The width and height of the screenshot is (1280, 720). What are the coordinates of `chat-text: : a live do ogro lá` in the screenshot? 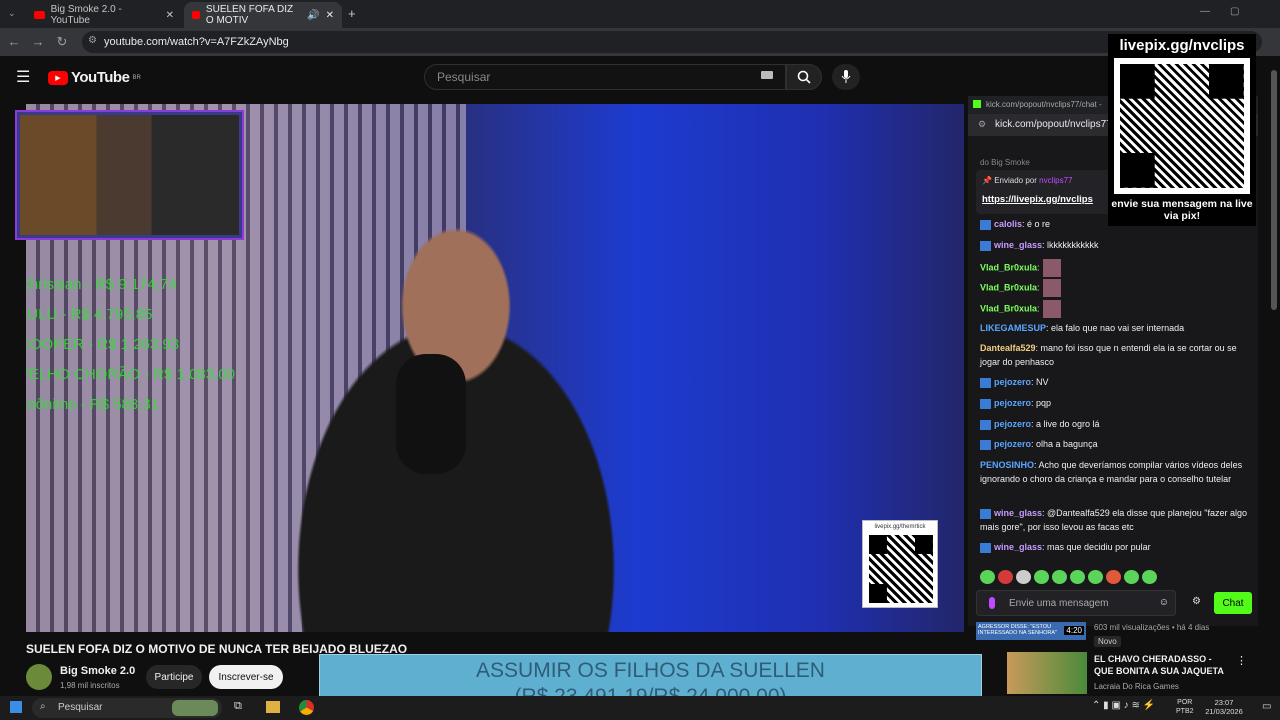 It's located at (1065, 424).